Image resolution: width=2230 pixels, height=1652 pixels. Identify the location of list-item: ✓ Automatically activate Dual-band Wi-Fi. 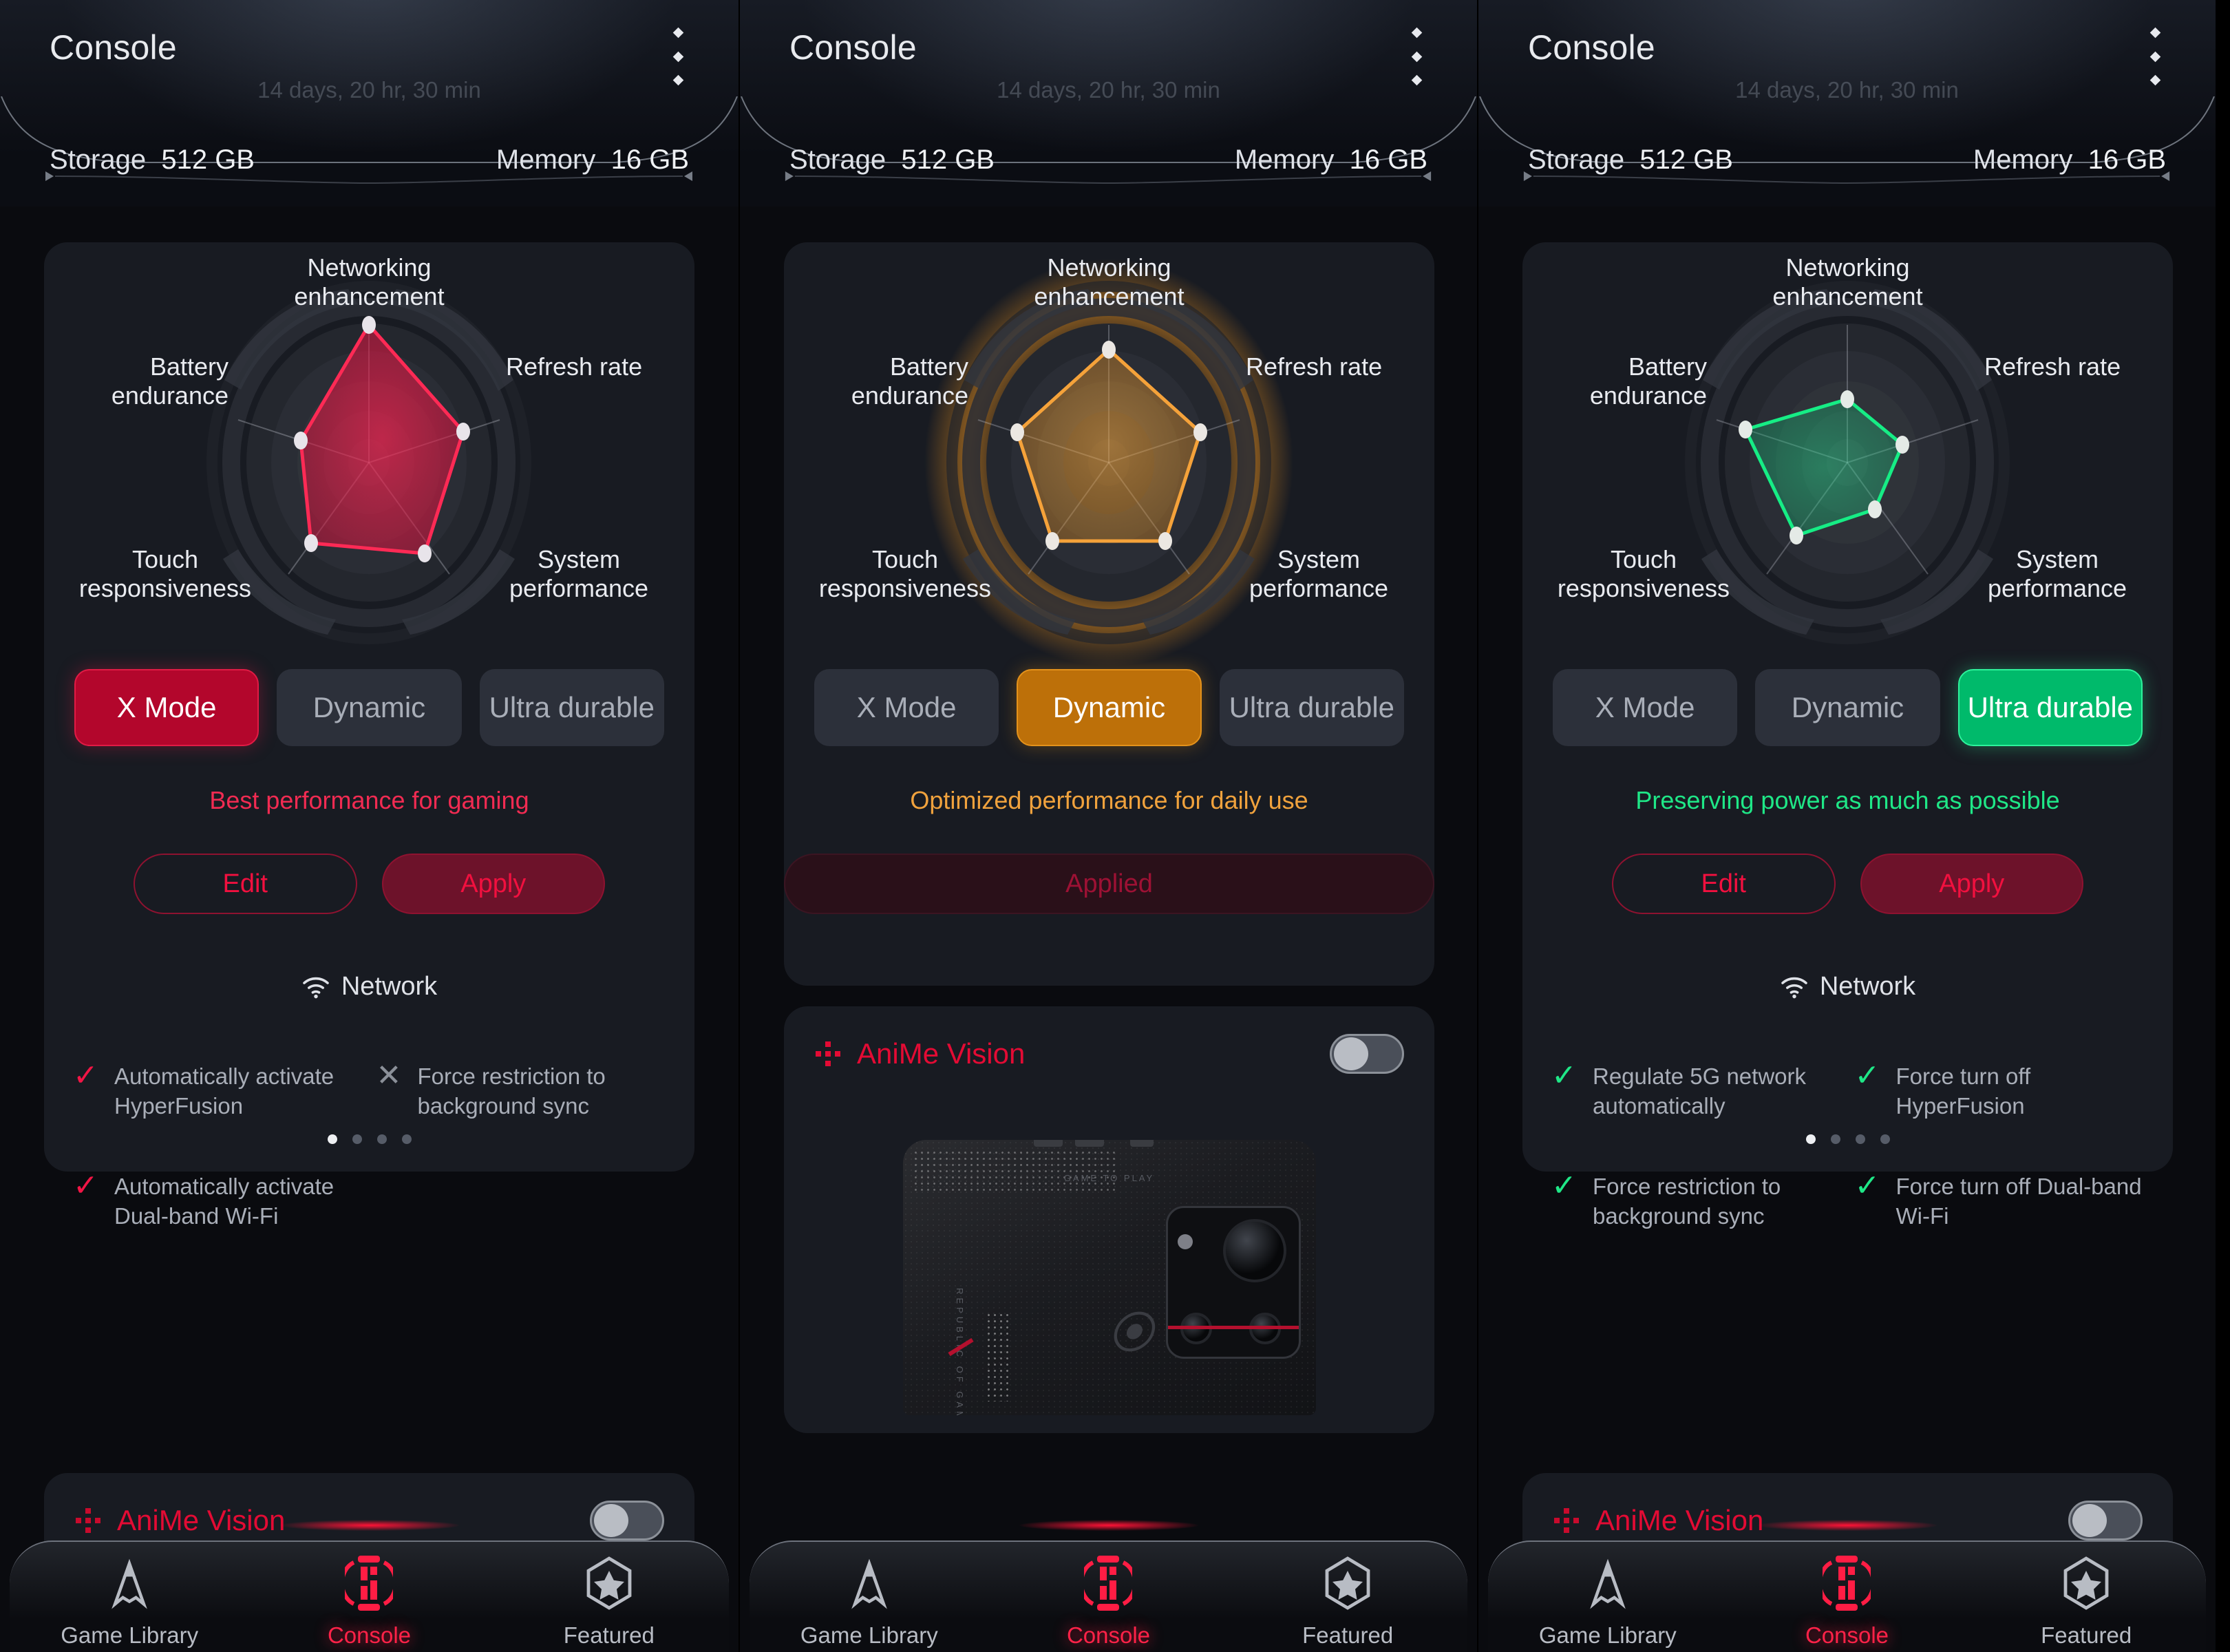
(218, 1199).